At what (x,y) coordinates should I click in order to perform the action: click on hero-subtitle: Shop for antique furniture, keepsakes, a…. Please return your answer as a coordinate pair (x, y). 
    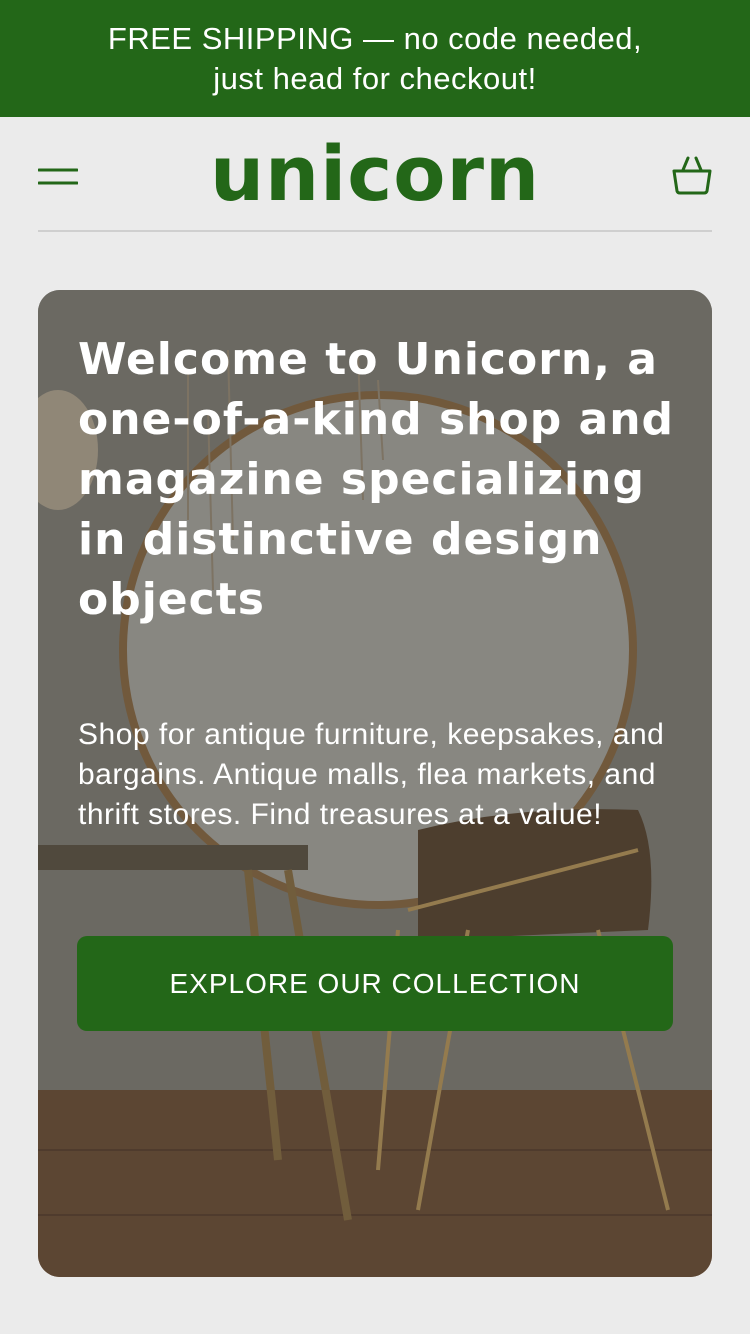
    Looking at the image, I should click on (371, 774).